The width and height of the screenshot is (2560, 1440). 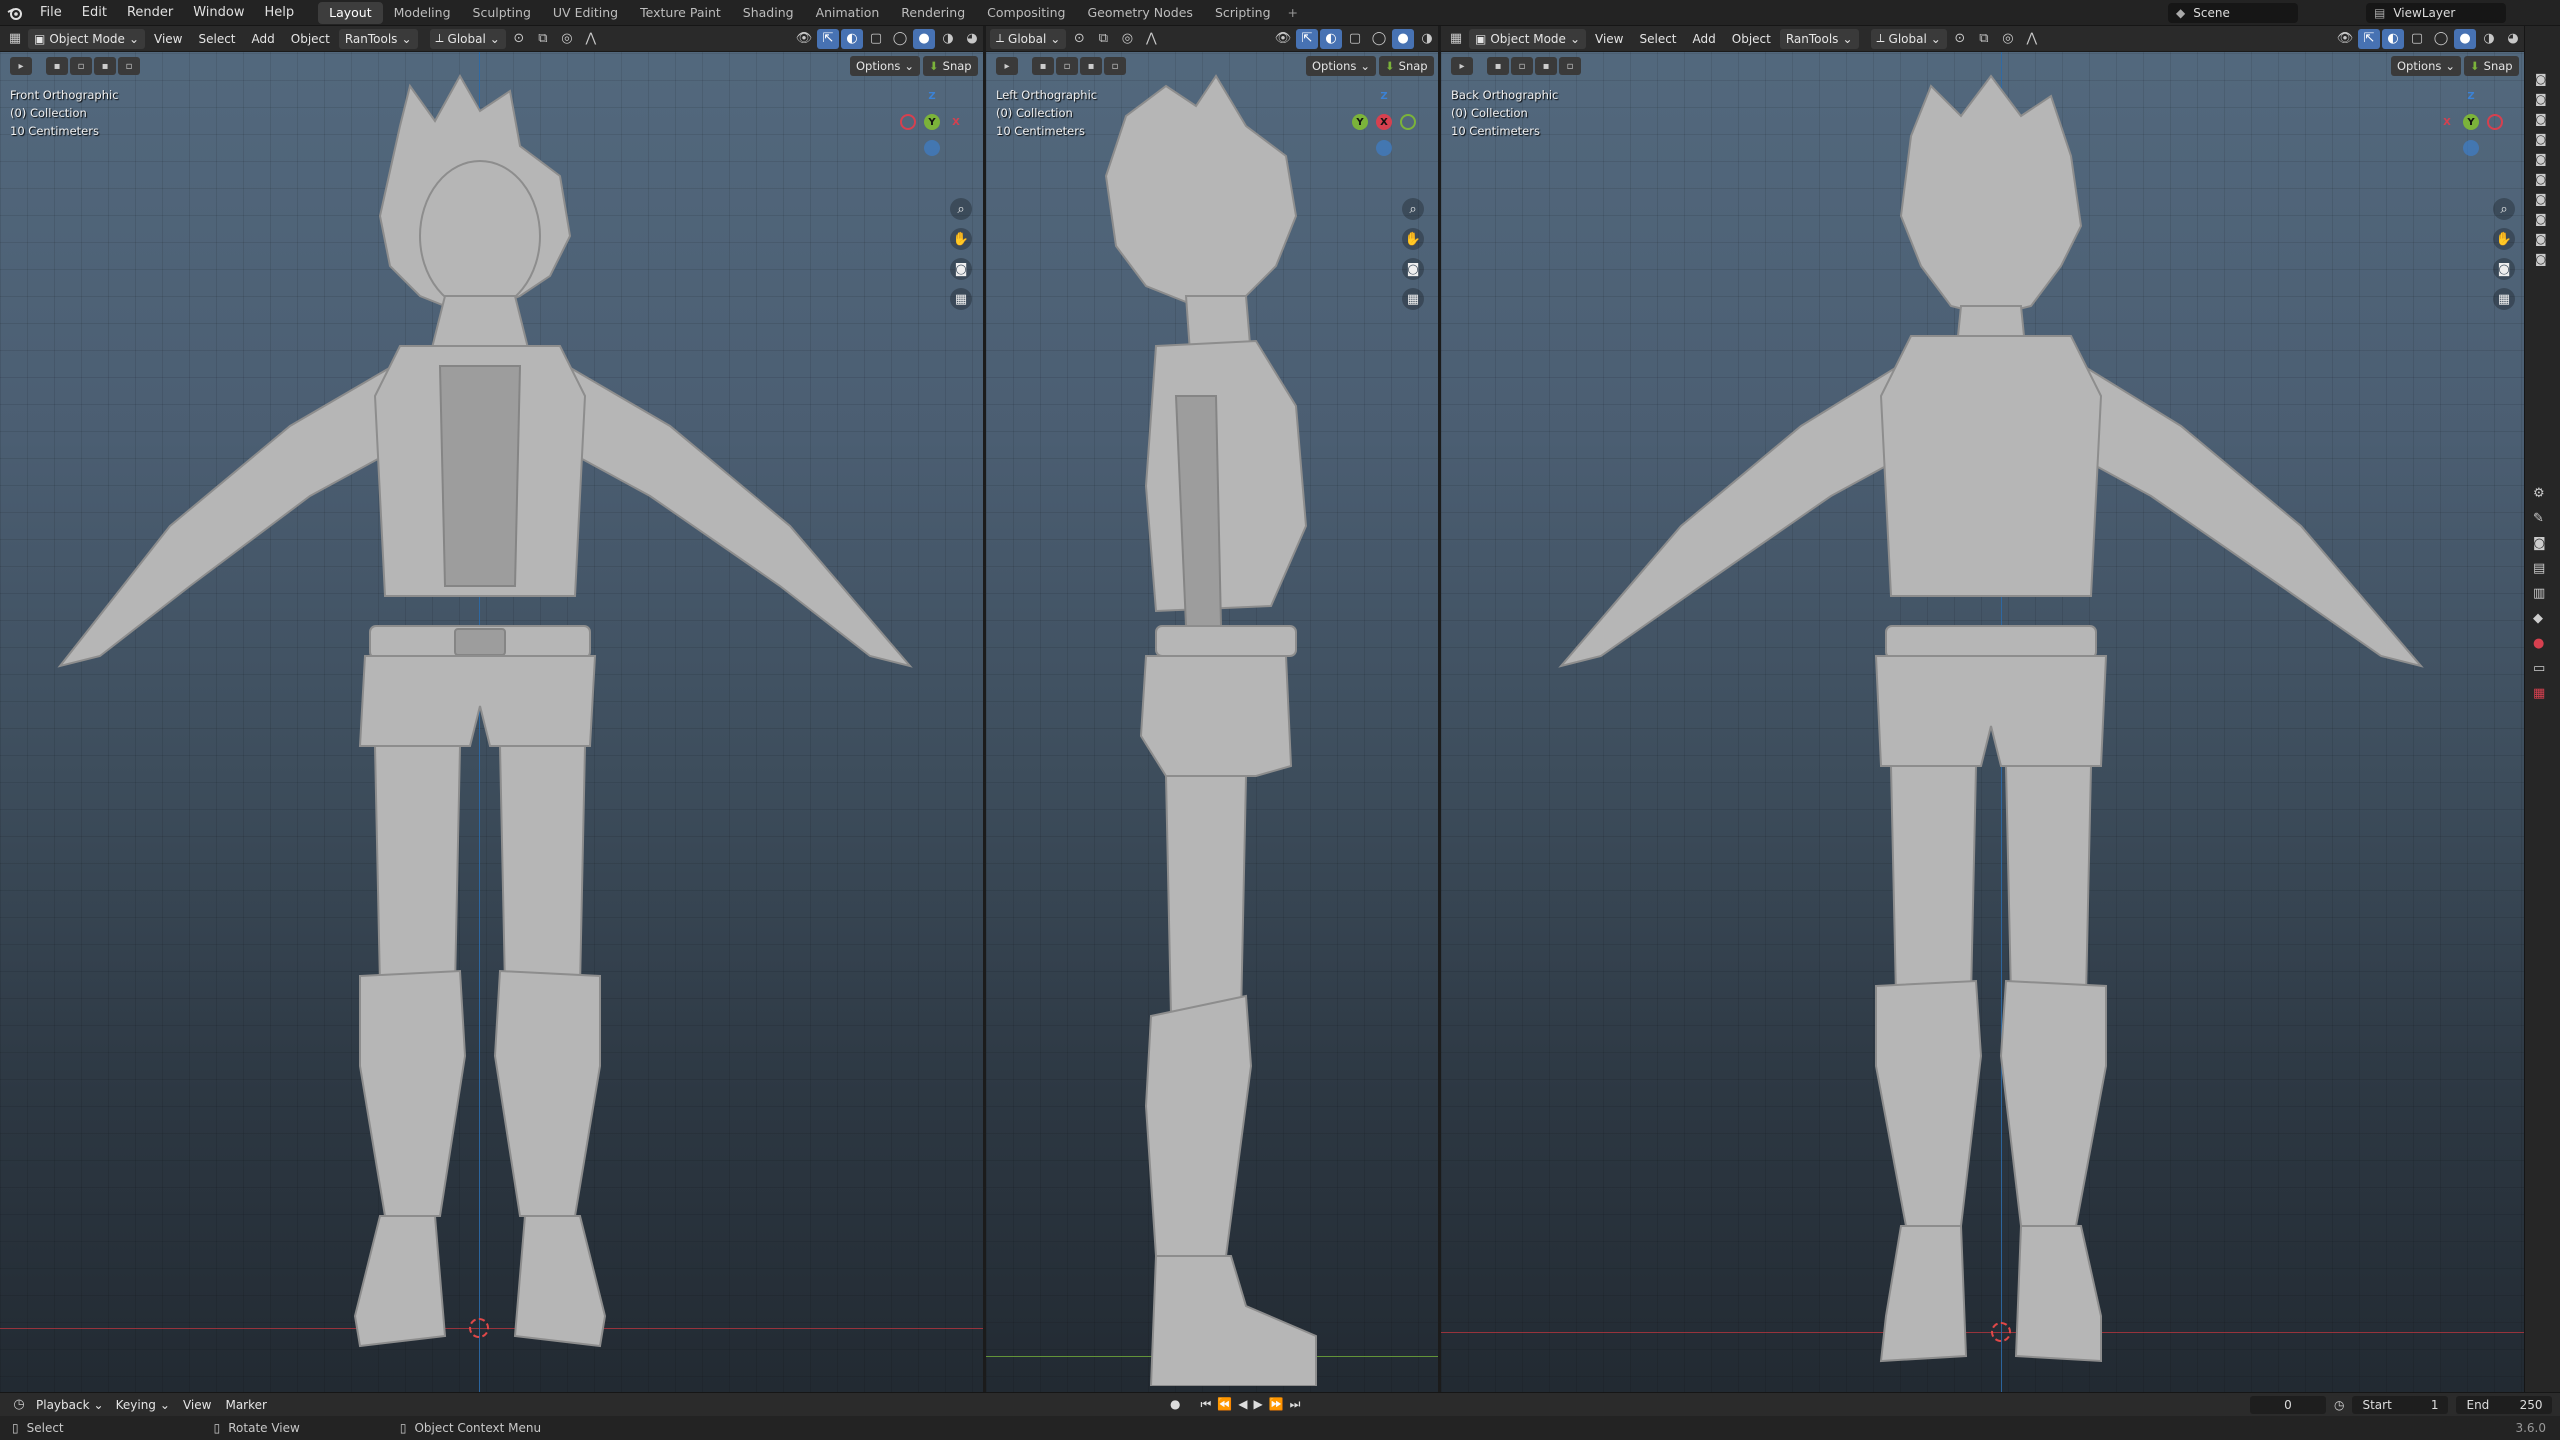 What do you see at coordinates (680, 13) in the screenshot?
I see `tab-texture-paint: Texture Paint` at bounding box center [680, 13].